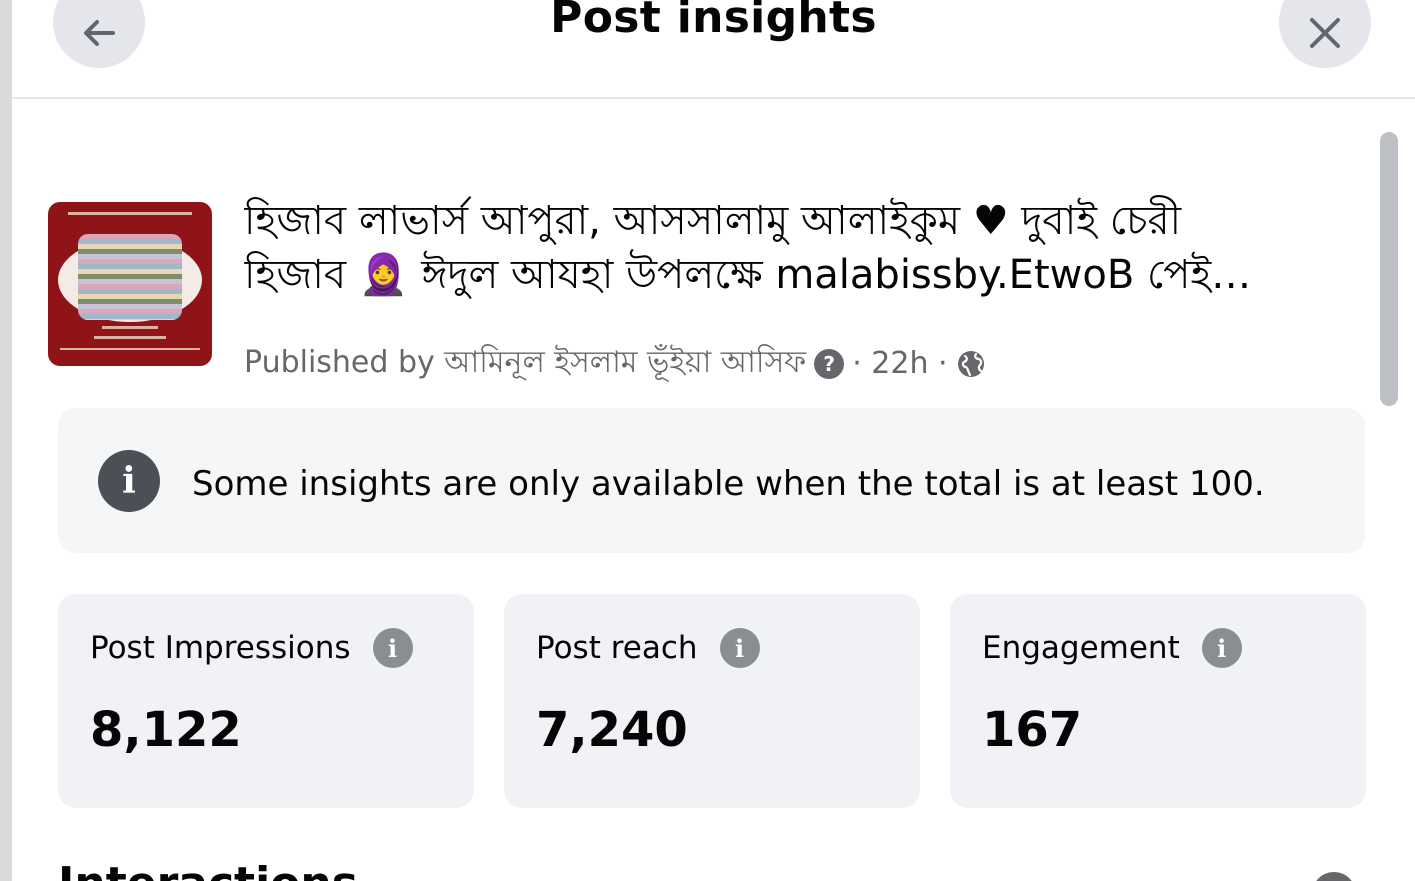 Image resolution: width=1415 pixels, height=881 pixels. What do you see at coordinates (829, 363) in the screenshot?
I see `help-icon: ?` at bounding box center [829, 363].